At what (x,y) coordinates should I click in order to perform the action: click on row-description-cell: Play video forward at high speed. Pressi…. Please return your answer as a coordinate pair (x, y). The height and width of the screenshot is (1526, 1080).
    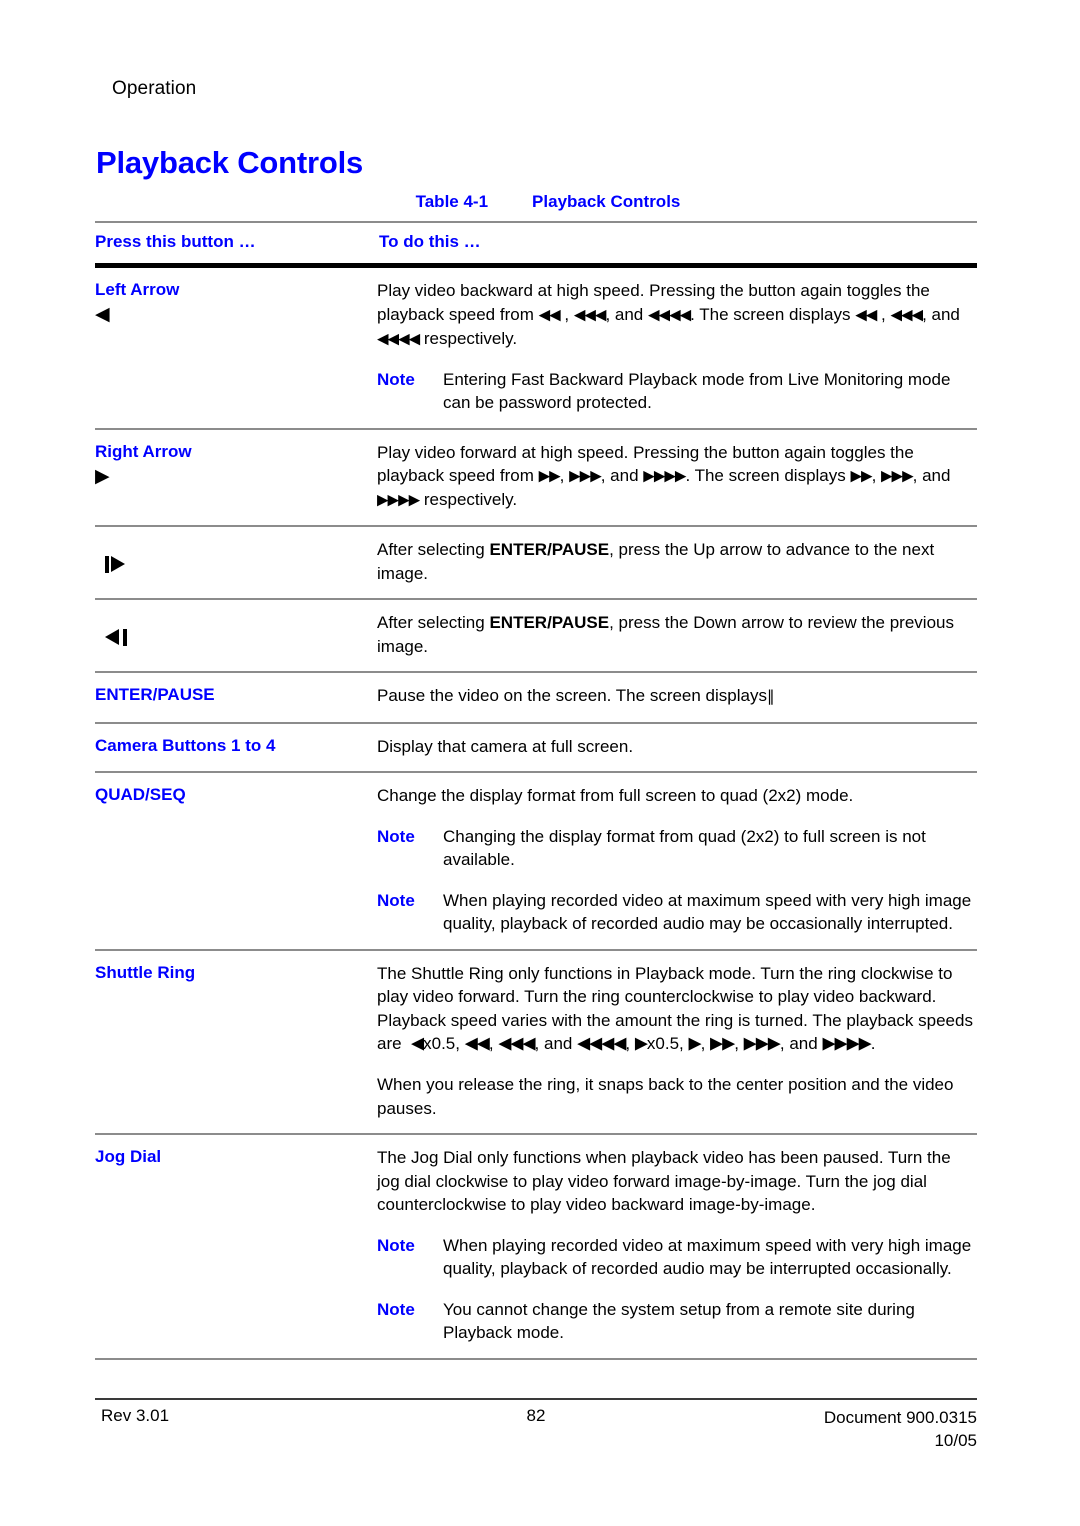
    Looking at the image, I should click on (677, 476).